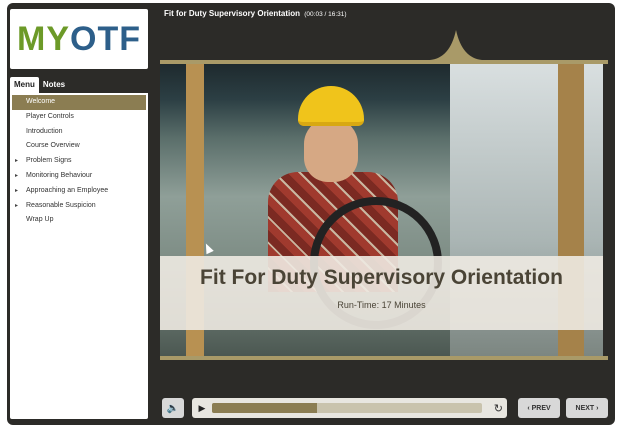  What do you see at coordinates (59, 175) in the screenshot?
I see `menu-item-label: Monitoring Behaviour` at bounding box center [59, 175].